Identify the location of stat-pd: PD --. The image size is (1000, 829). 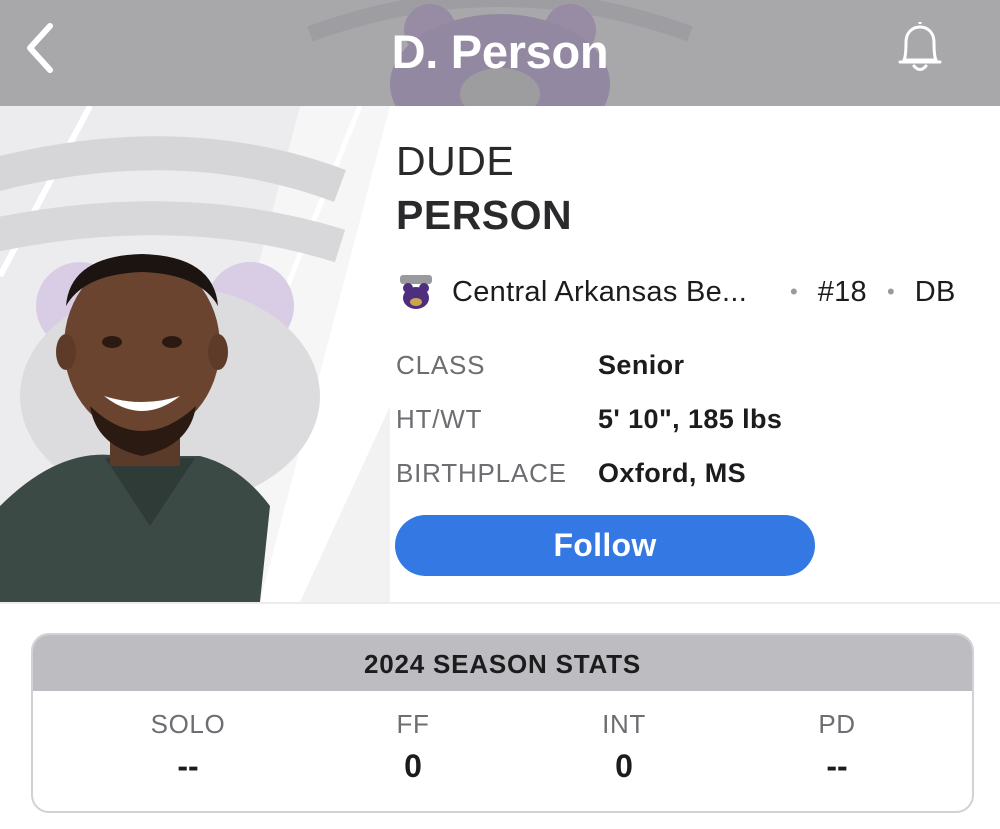
(837, 747).